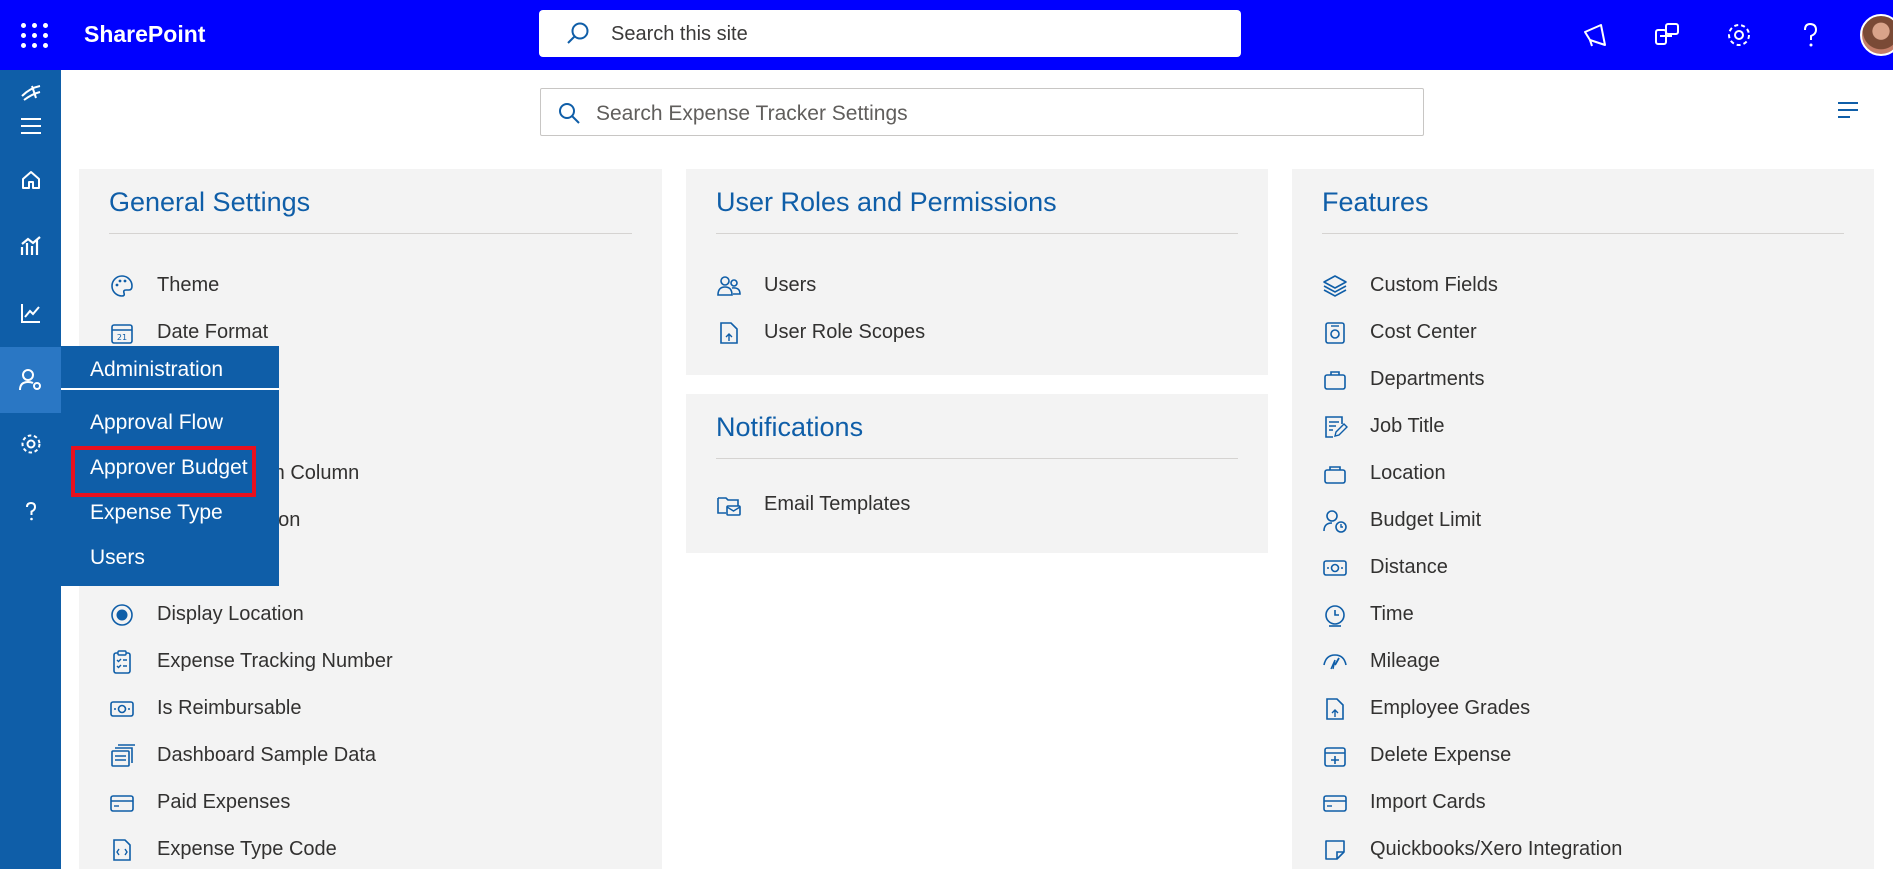  I want to click on brand-name: SharePoint, so click(144, 34).